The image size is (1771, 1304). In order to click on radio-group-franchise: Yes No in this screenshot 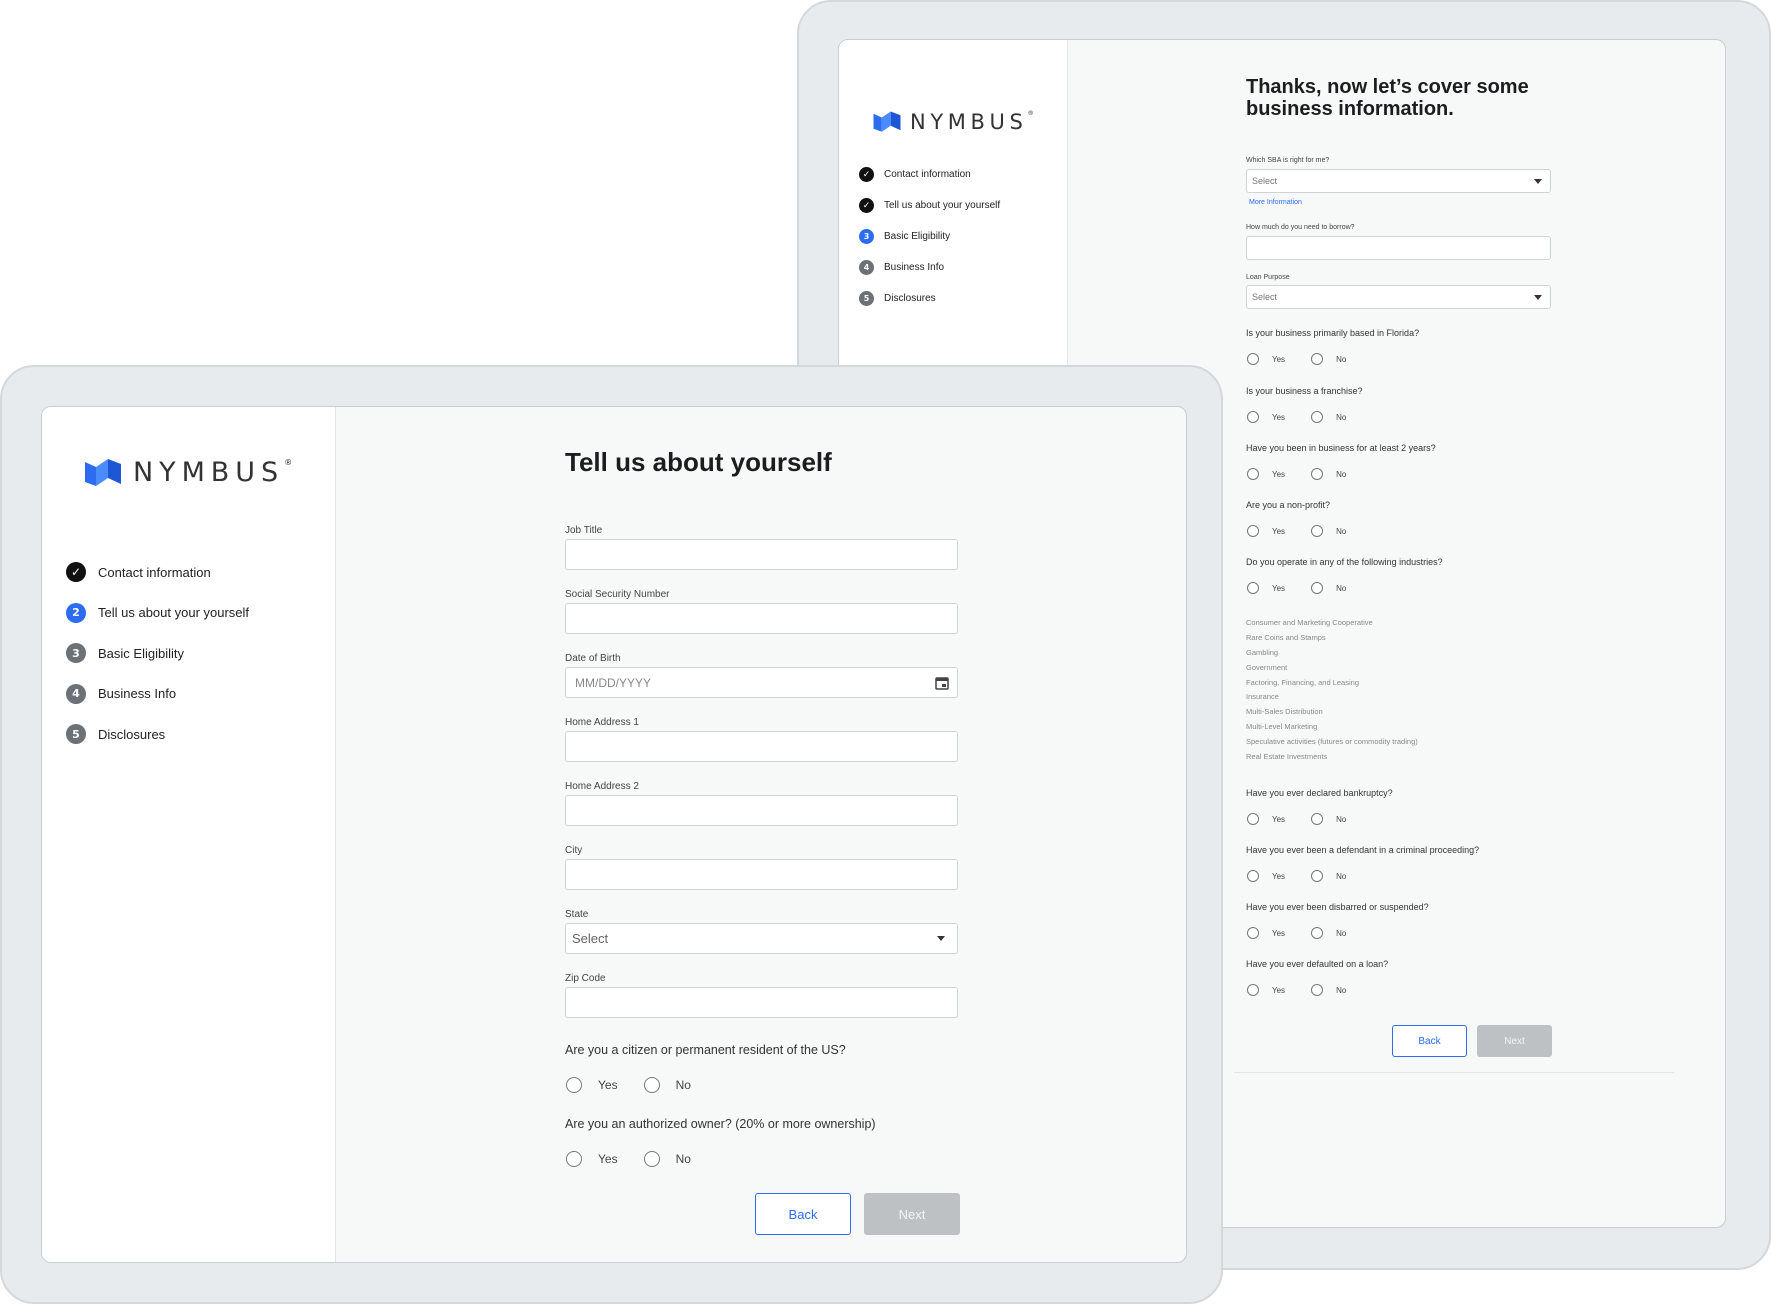, I will do `click(1296, 417)`.